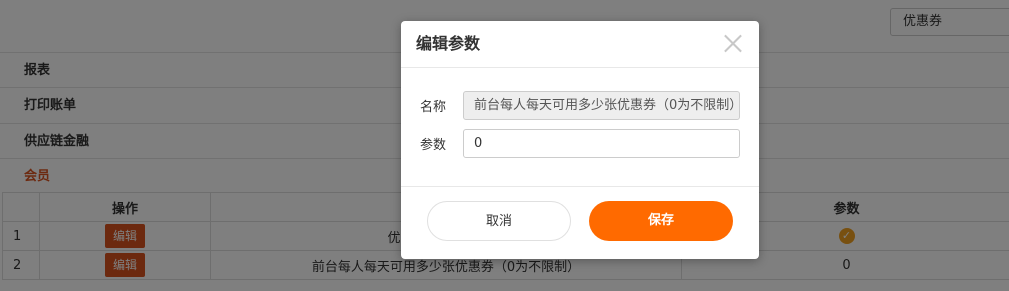  I want to click on param-input: 0, so click(601, 143).